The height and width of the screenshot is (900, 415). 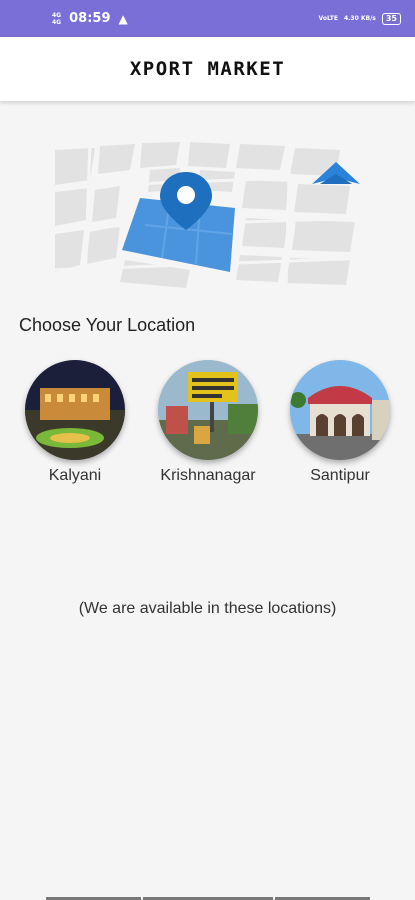 I want to click on location-krishnanagar: Krishnanagar, so click(x=208, y=422).